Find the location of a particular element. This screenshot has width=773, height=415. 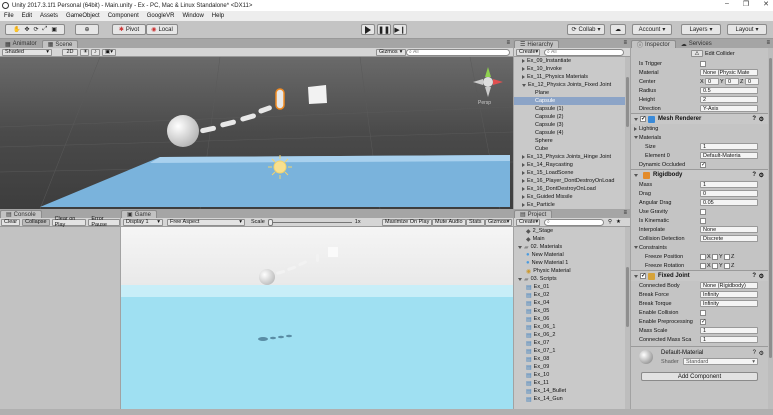

tab-project: ▤ Project is located at coordinates (533, 214).